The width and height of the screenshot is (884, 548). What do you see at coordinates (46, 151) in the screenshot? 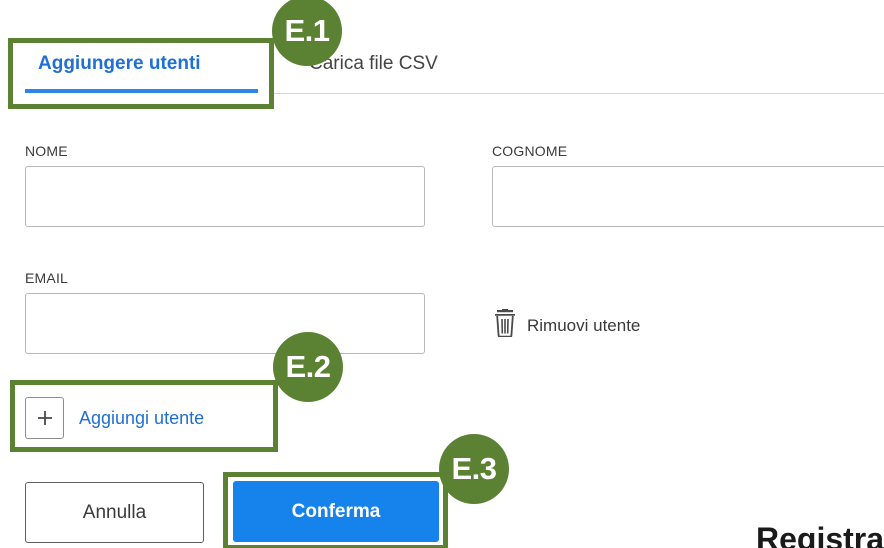
I see `first-name-label: NOME` at bounding box center [46, 151].